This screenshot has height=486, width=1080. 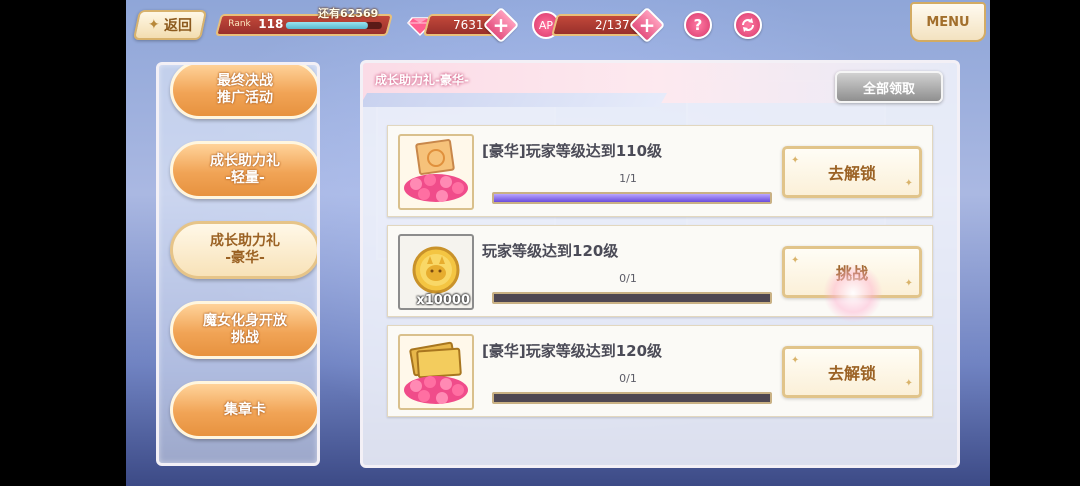 What do you see at coordinates (348, 13) in the screenshot?
I see `exp-remaining: 还有62569` at bounding box center [348, 13].